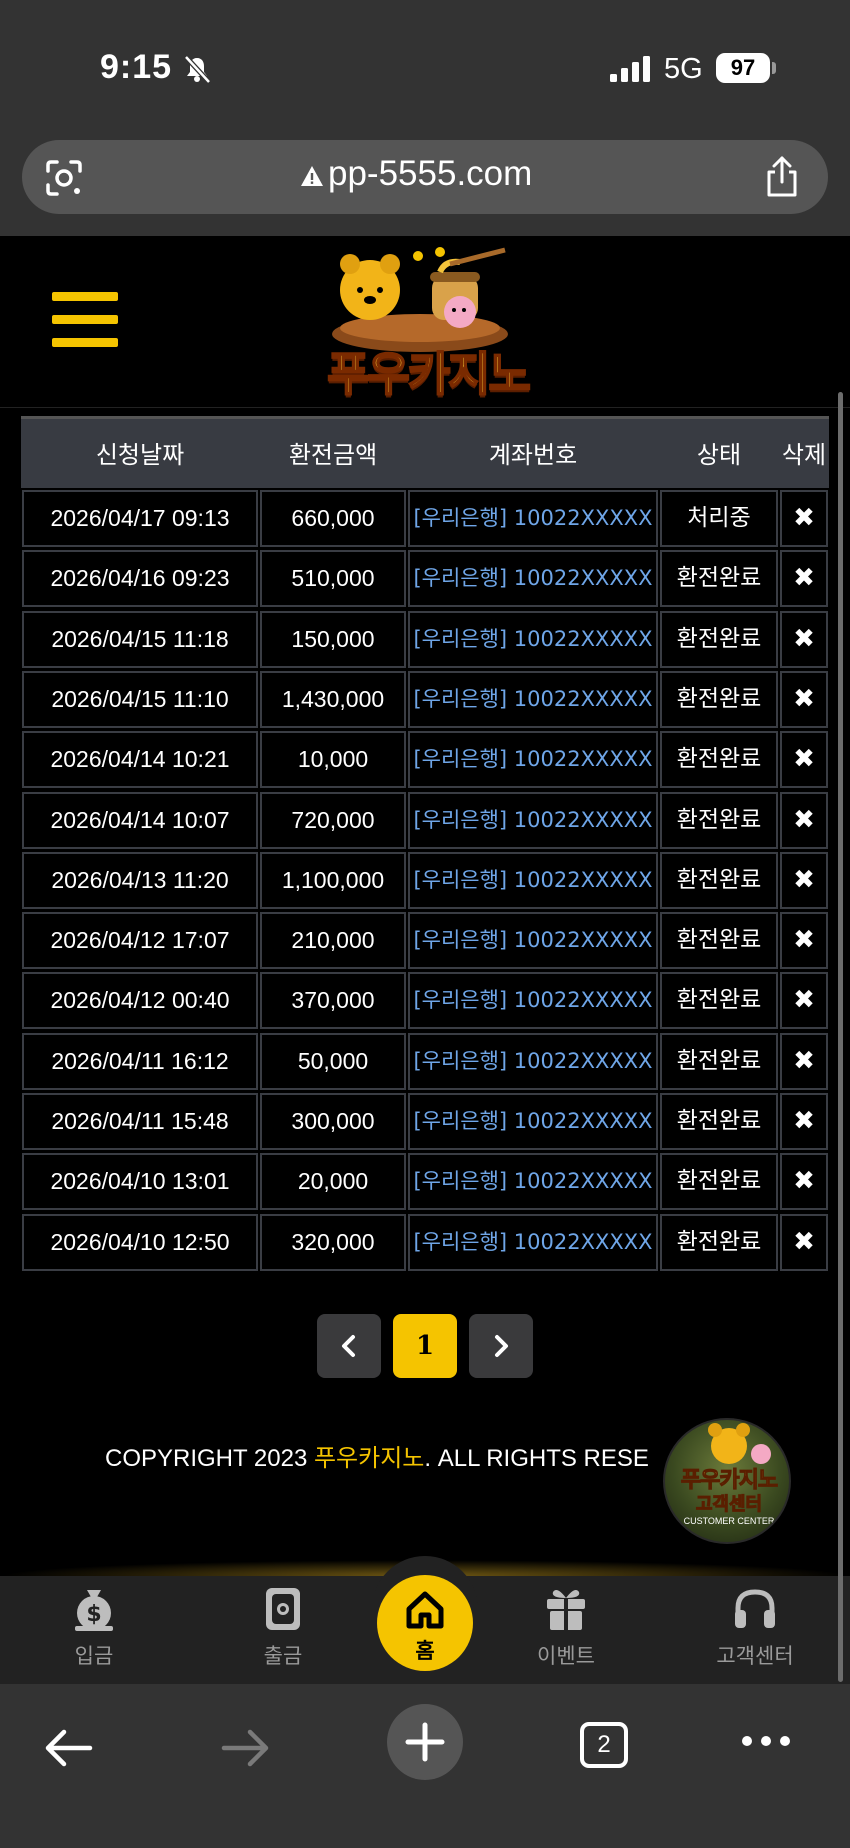 Image resolution: width=850 pixels, height=1848 pixels. I want to click on battery-level: 97, so click(743, 68).